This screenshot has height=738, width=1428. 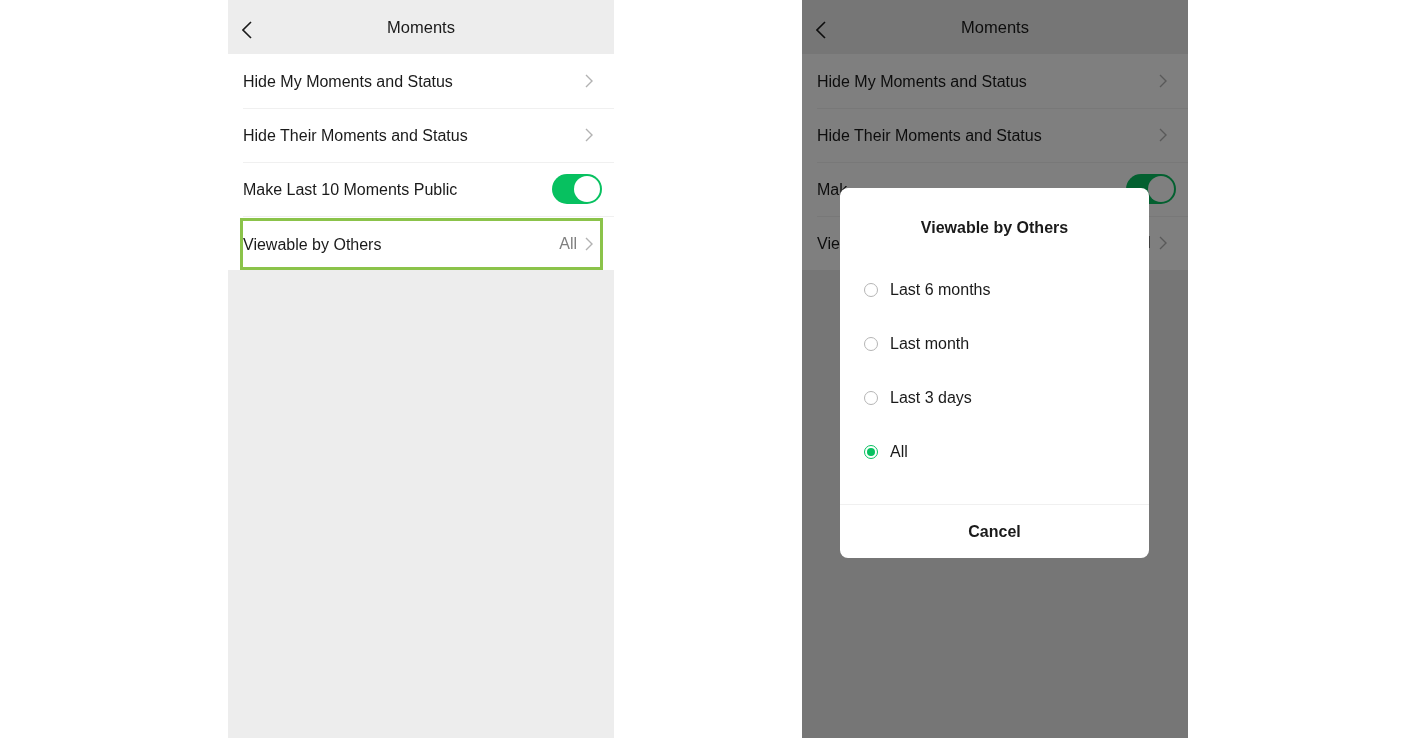 What do you see at coordinates (313, 244) in the screenshot?
I see `setting-label: Viewable by Others` at bounding box center [313, 244].